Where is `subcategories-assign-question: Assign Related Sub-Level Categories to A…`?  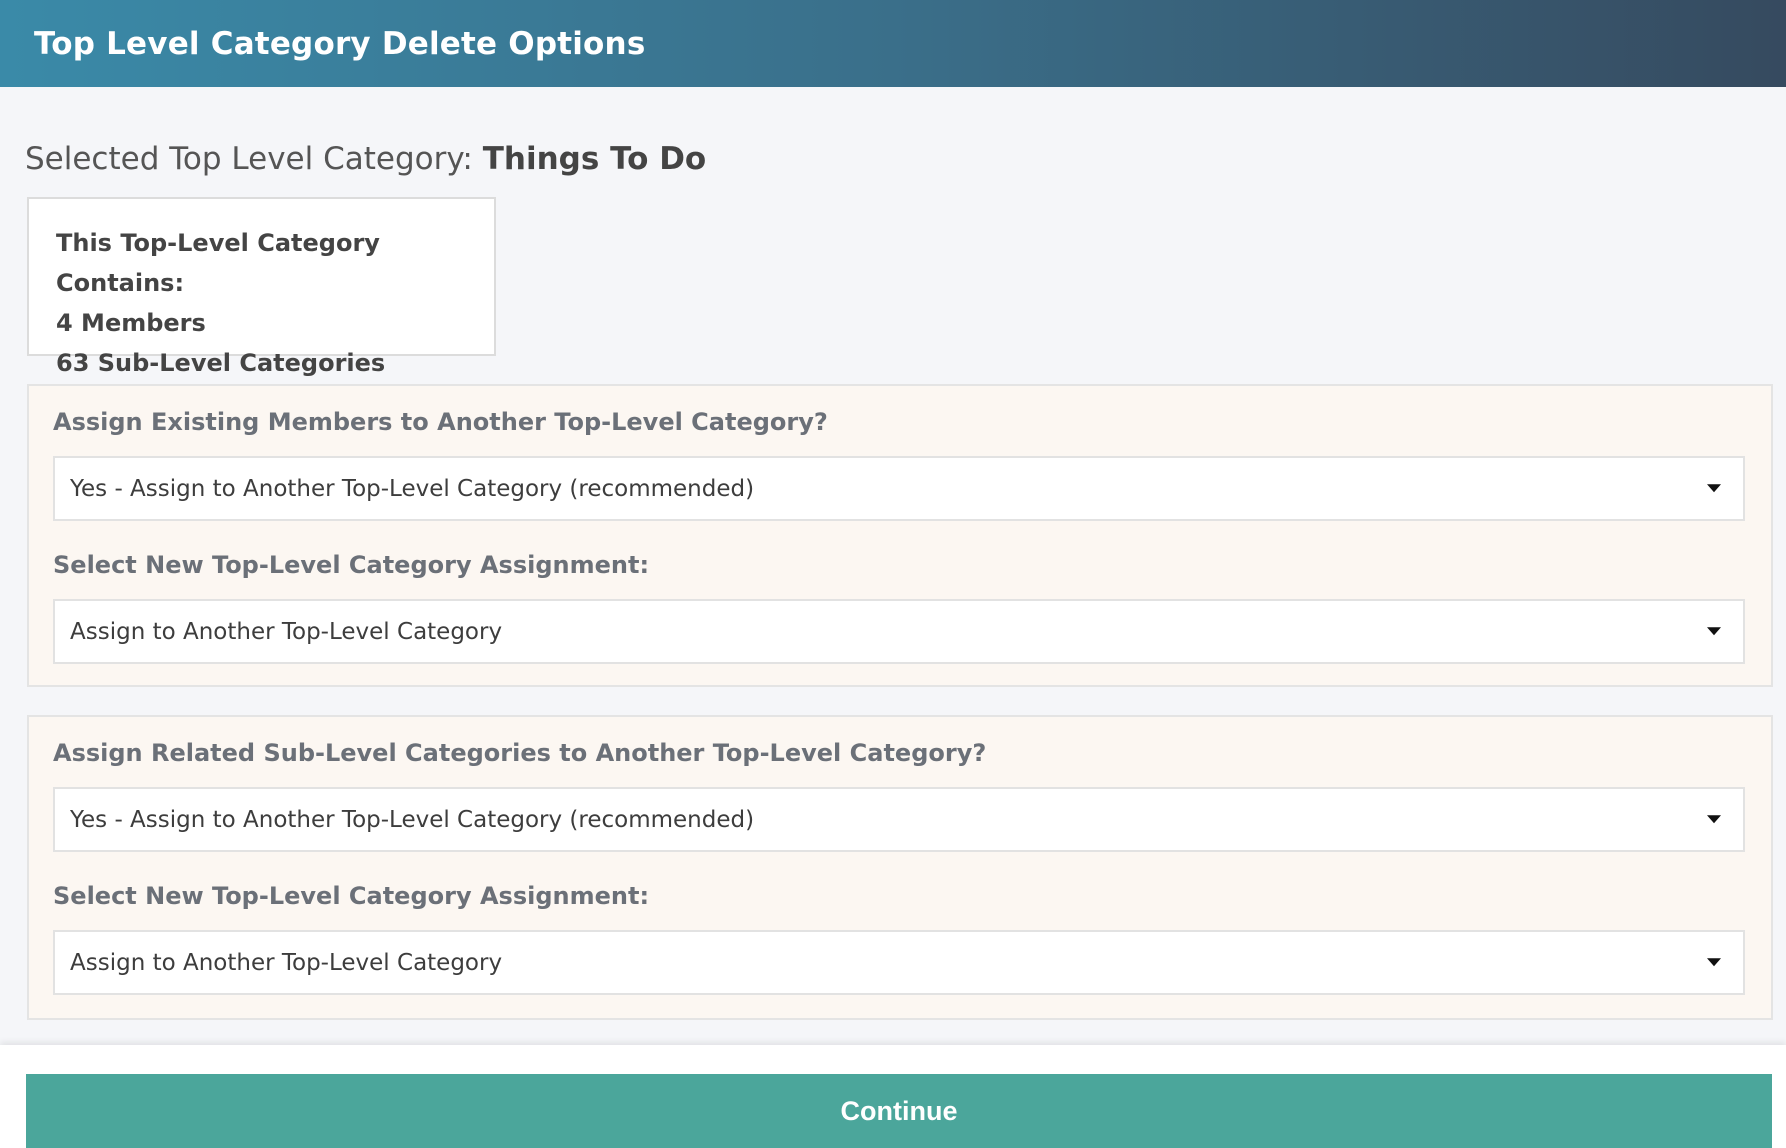 subcategories-assign-question: Assign Related Sub-Level Categories to A… is located at coordinates (520, 753).